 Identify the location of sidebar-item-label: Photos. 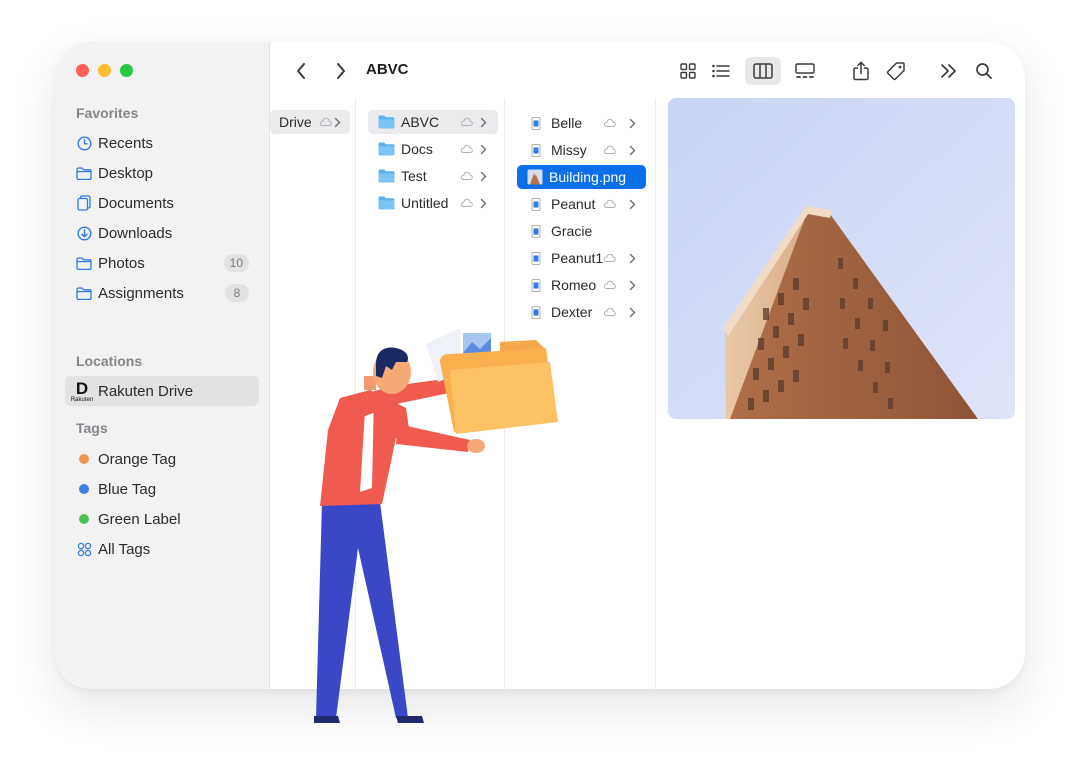
(121, 263).